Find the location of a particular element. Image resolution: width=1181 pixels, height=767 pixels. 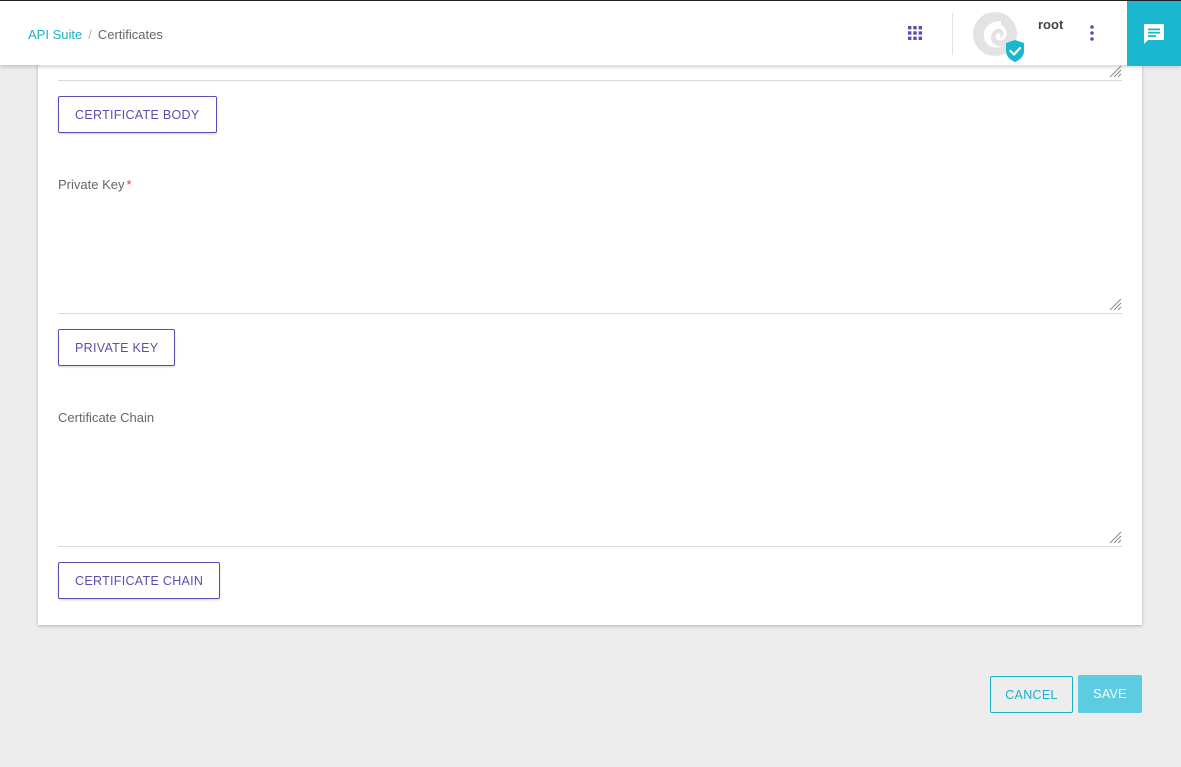

chat-button is located at coordinates (1154, 33).